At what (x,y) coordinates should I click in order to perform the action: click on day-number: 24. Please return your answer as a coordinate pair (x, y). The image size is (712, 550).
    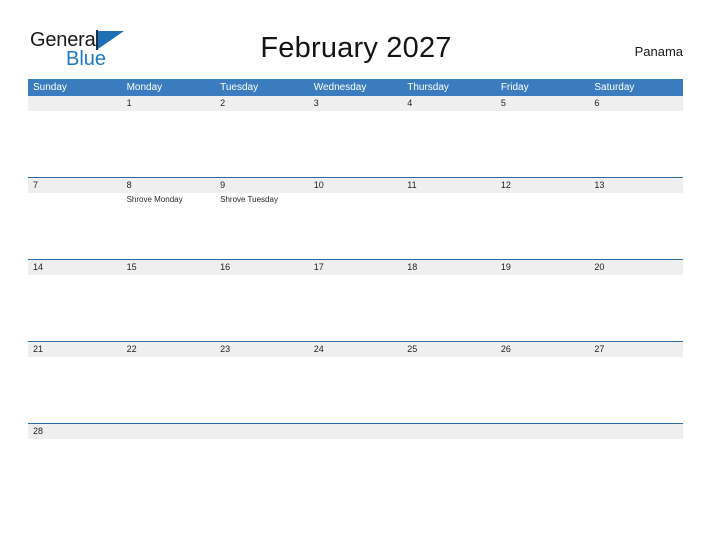
    Looking at the image, I should click on (318, 349).